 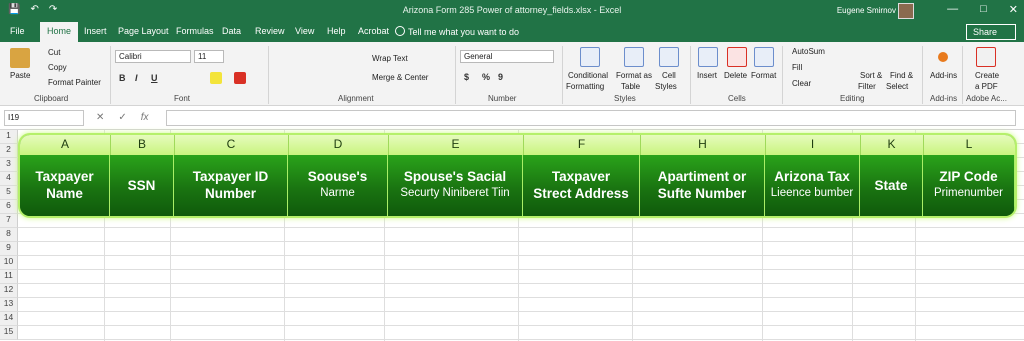 I want to click on percent-button: %, so click(x=486, y=77).